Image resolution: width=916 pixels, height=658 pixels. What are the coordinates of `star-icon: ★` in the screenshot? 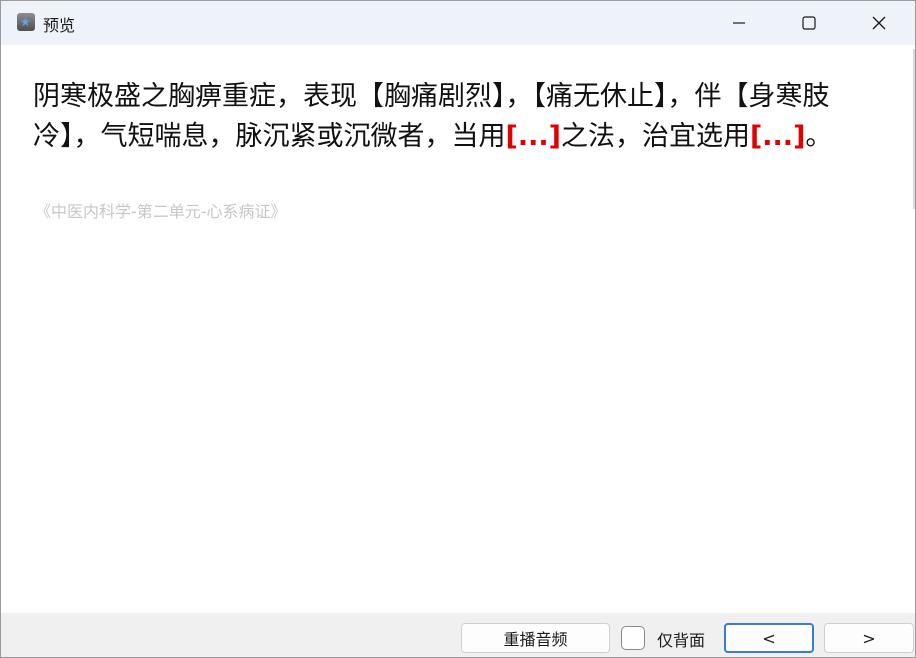 It's located at (25, 22).